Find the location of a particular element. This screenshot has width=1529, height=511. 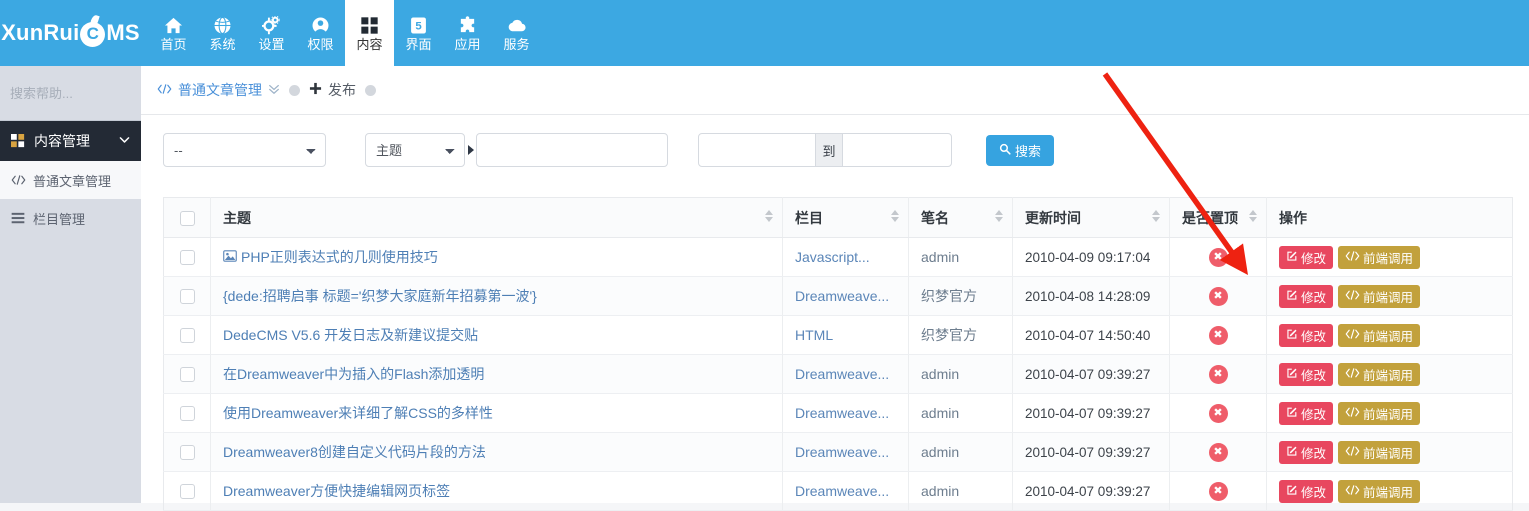

sidebar-item-普通文章管理: 普通文章管理 is located at coordinates (70, 180).